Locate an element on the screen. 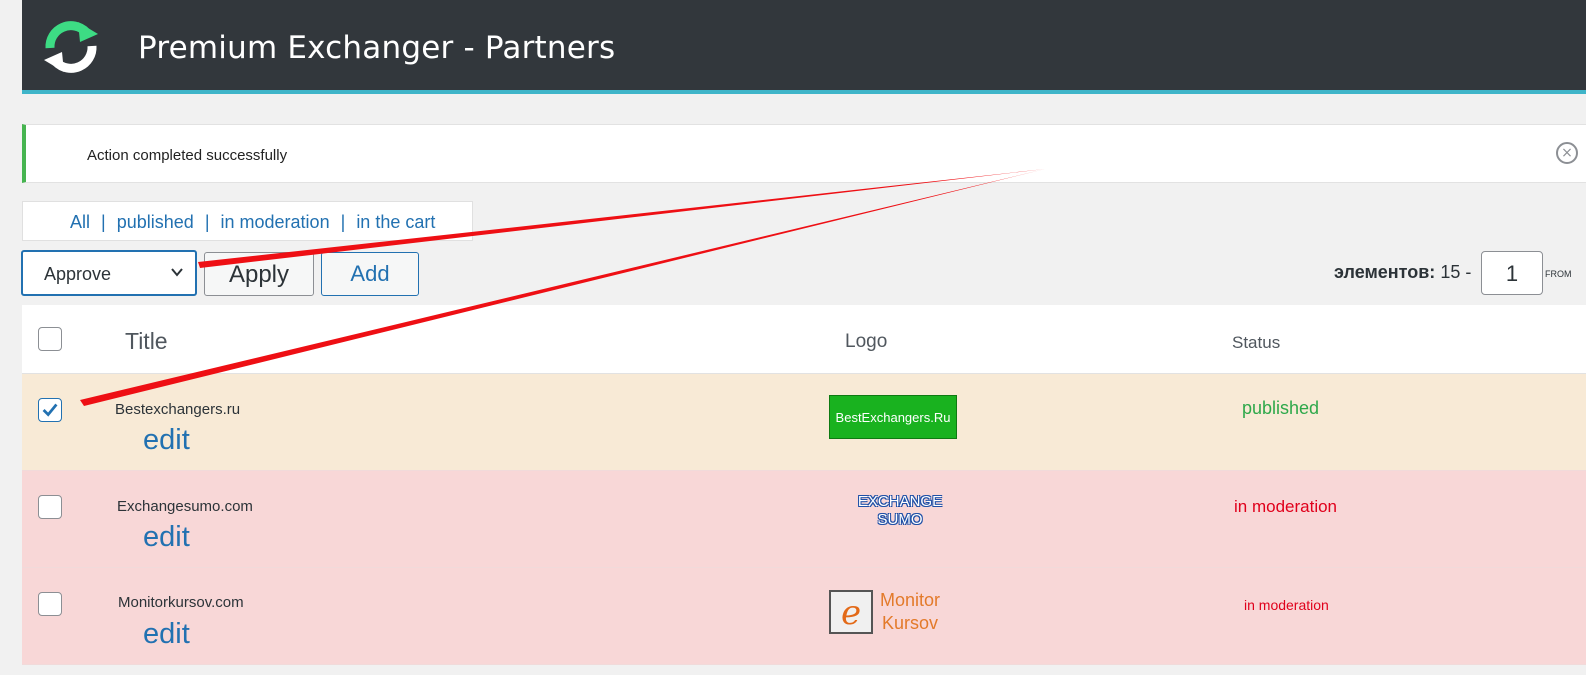 This screenshot has width=1586, height=675. partner-logo: e Monitor Kursov is located at coordinates (888, 613).